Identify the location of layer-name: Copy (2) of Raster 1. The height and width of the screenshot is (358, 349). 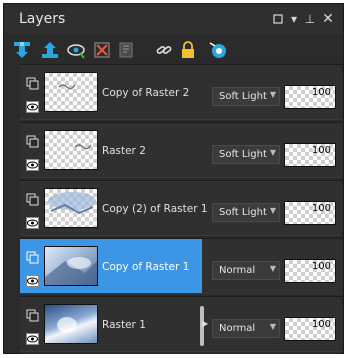
(155, 209).